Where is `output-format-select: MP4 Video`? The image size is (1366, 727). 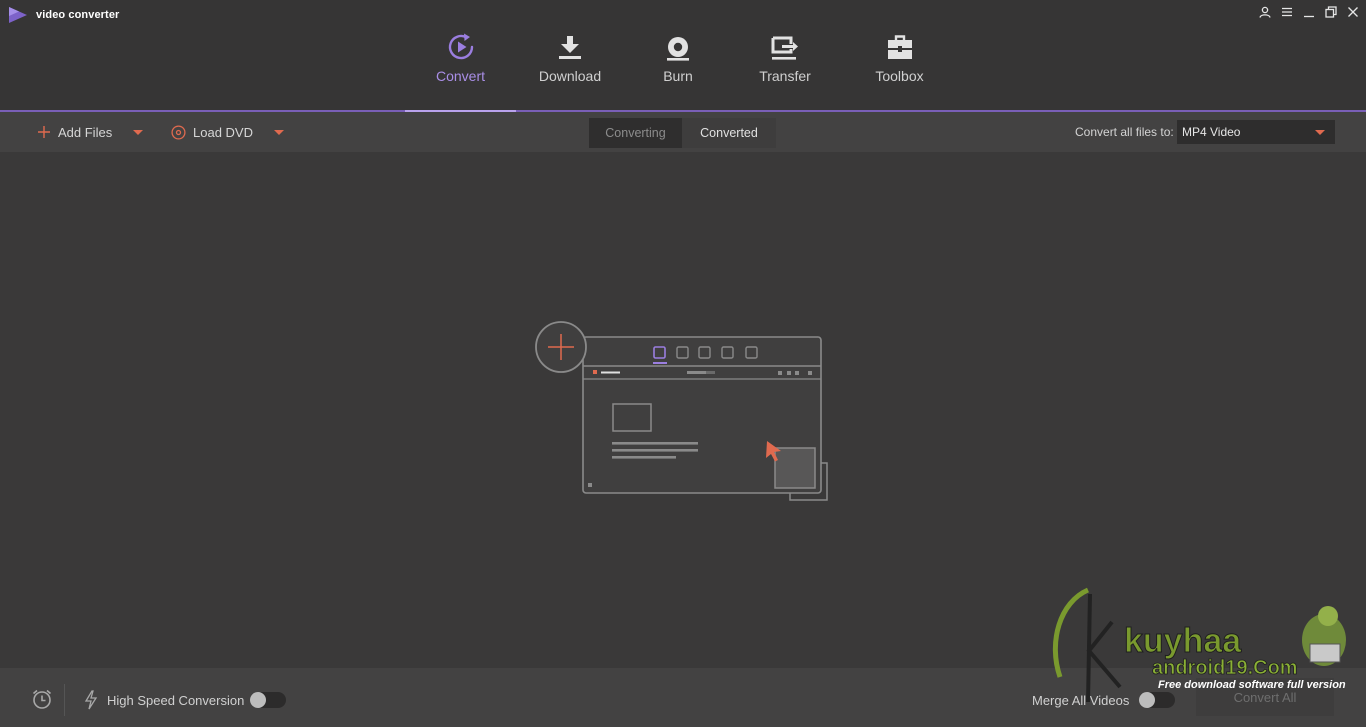 output-format-select: MP4 Video is located at coordinates (1256, 132).